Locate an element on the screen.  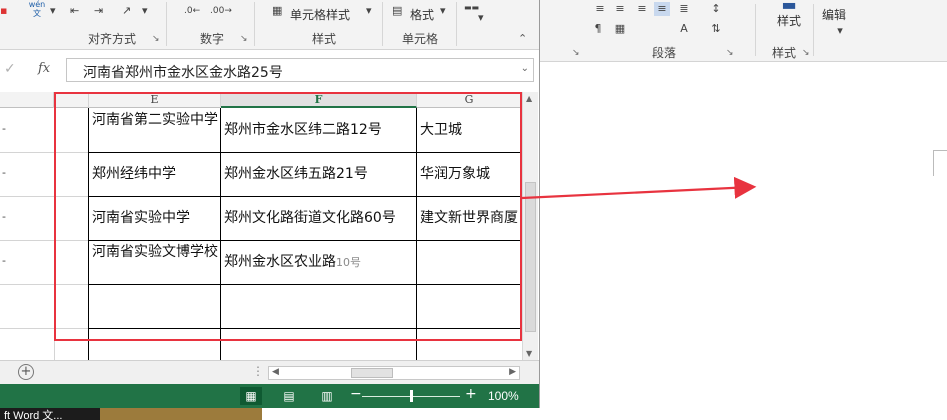
decrease-indent-icon: ⇤ is located at coordinates (74, 11).